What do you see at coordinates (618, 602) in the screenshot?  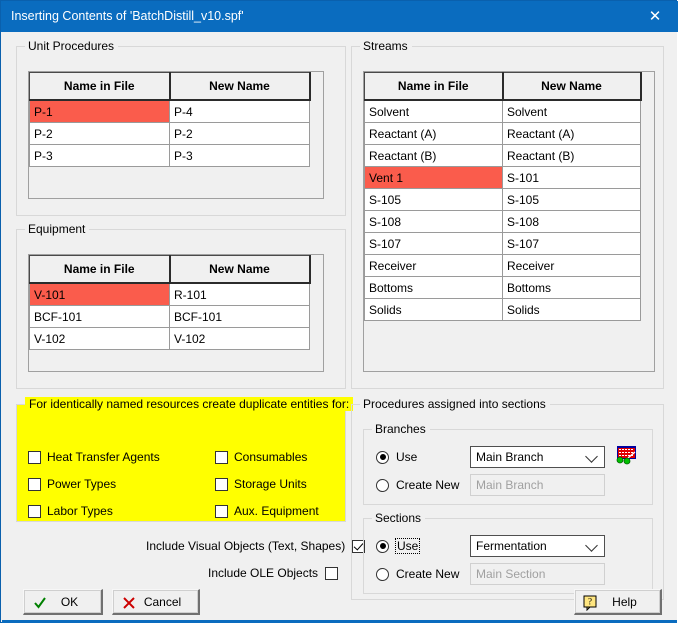 I see `help-button: ? Help` at bounding box center [618, 602].